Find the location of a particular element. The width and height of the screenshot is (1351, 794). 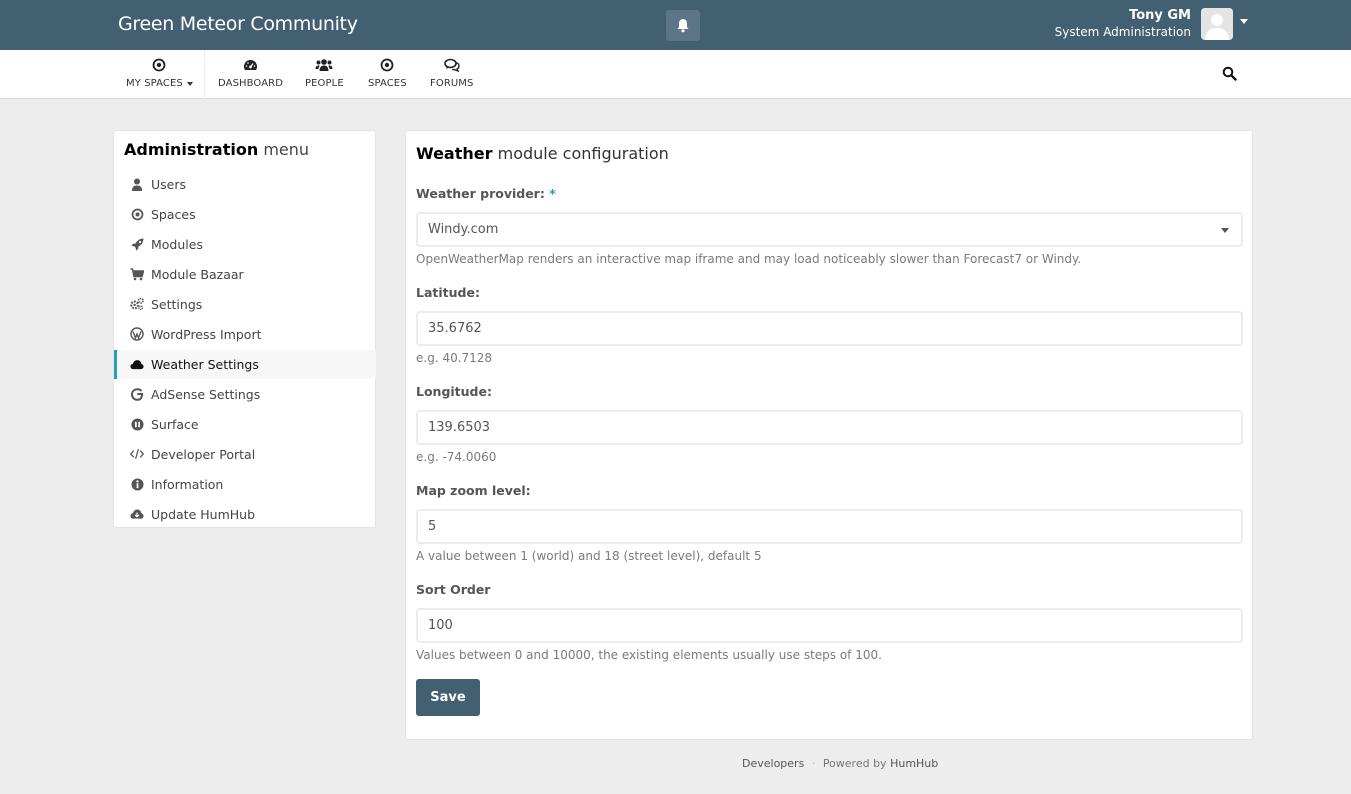

sidebar-item-label: Spaces is located at coordinates (173, 214).